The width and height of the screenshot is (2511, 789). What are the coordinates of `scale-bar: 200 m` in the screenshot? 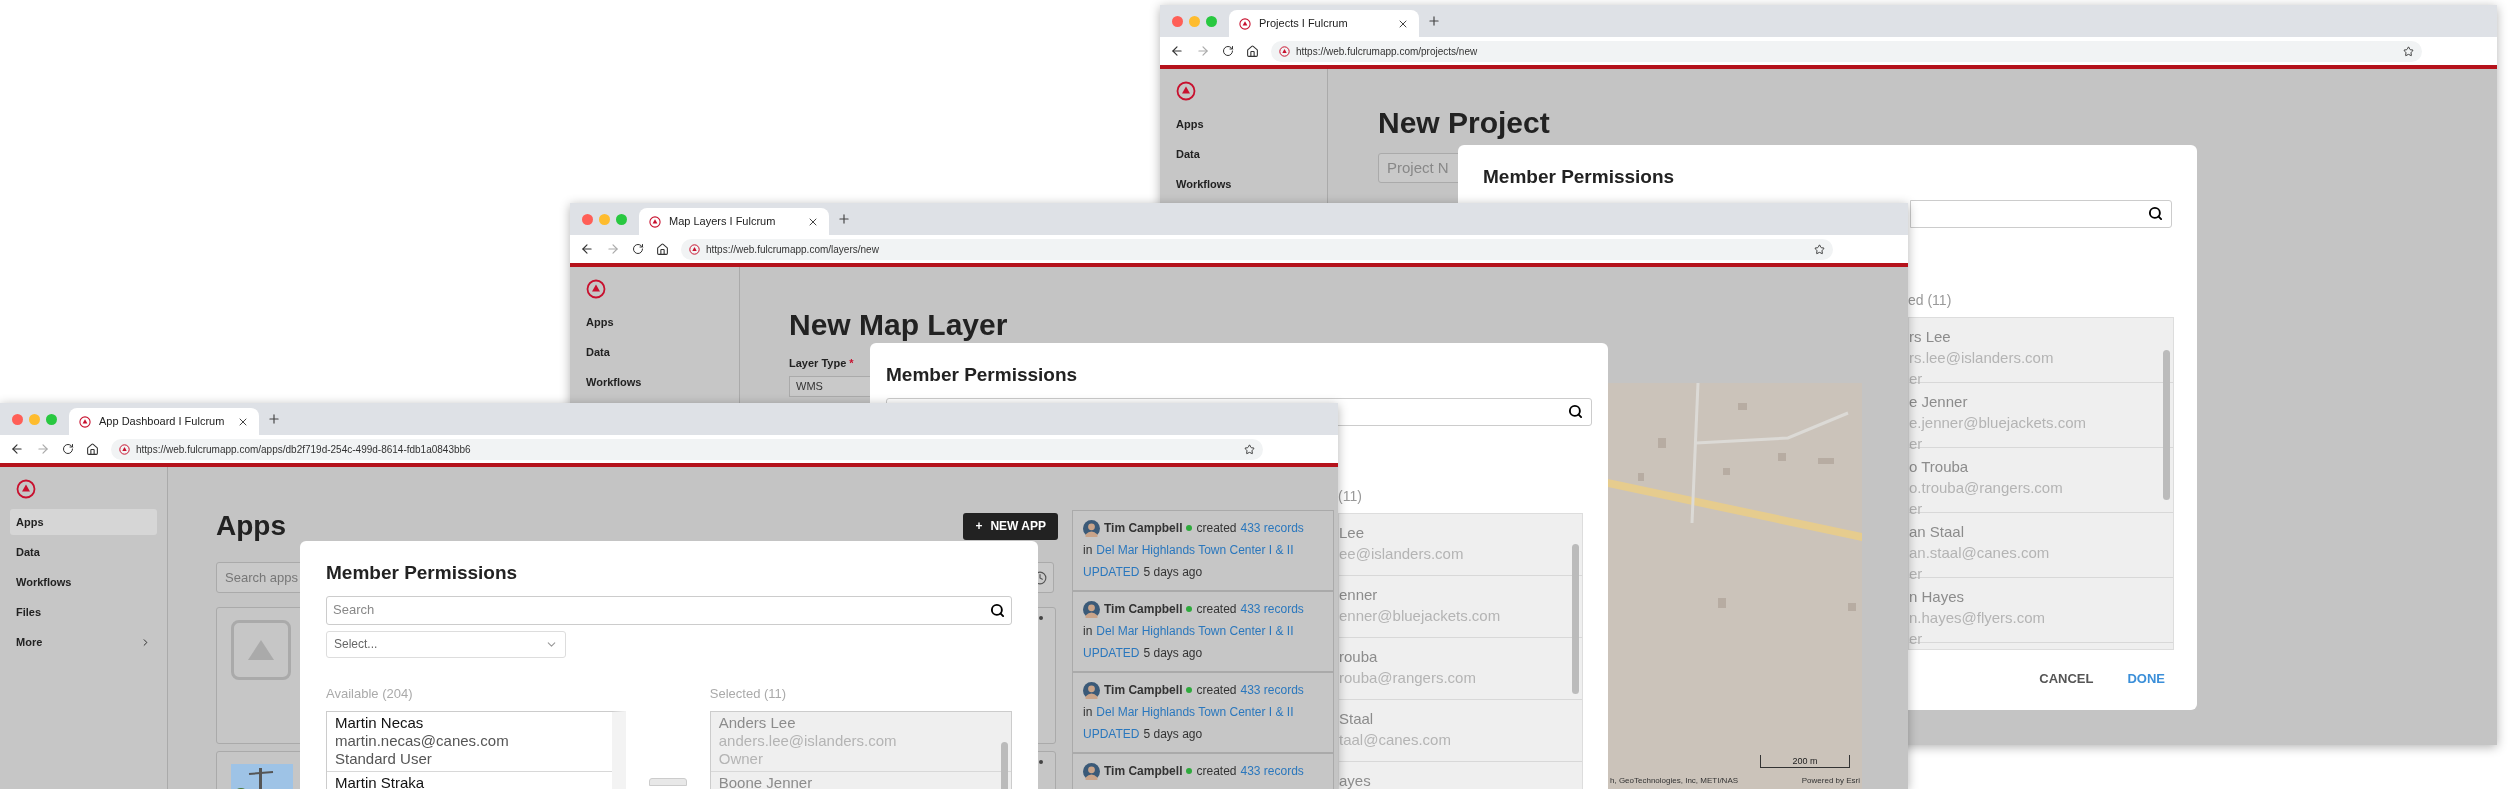 It's located at (1805, 761).